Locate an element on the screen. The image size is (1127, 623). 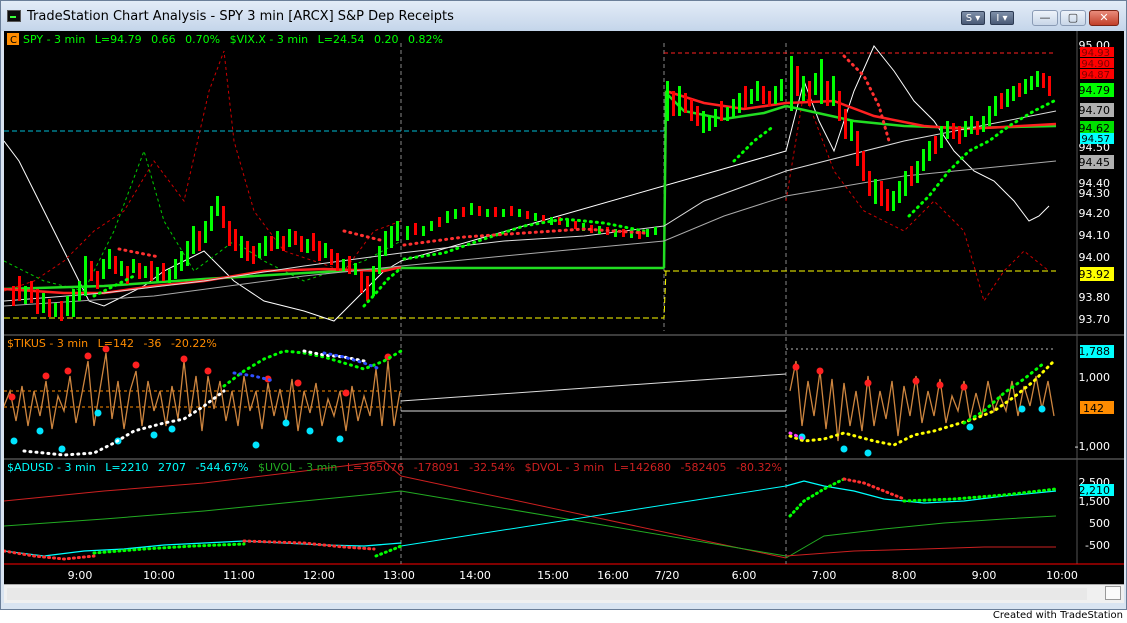
time-label: 6:00 is located at coordinates (744, 575).